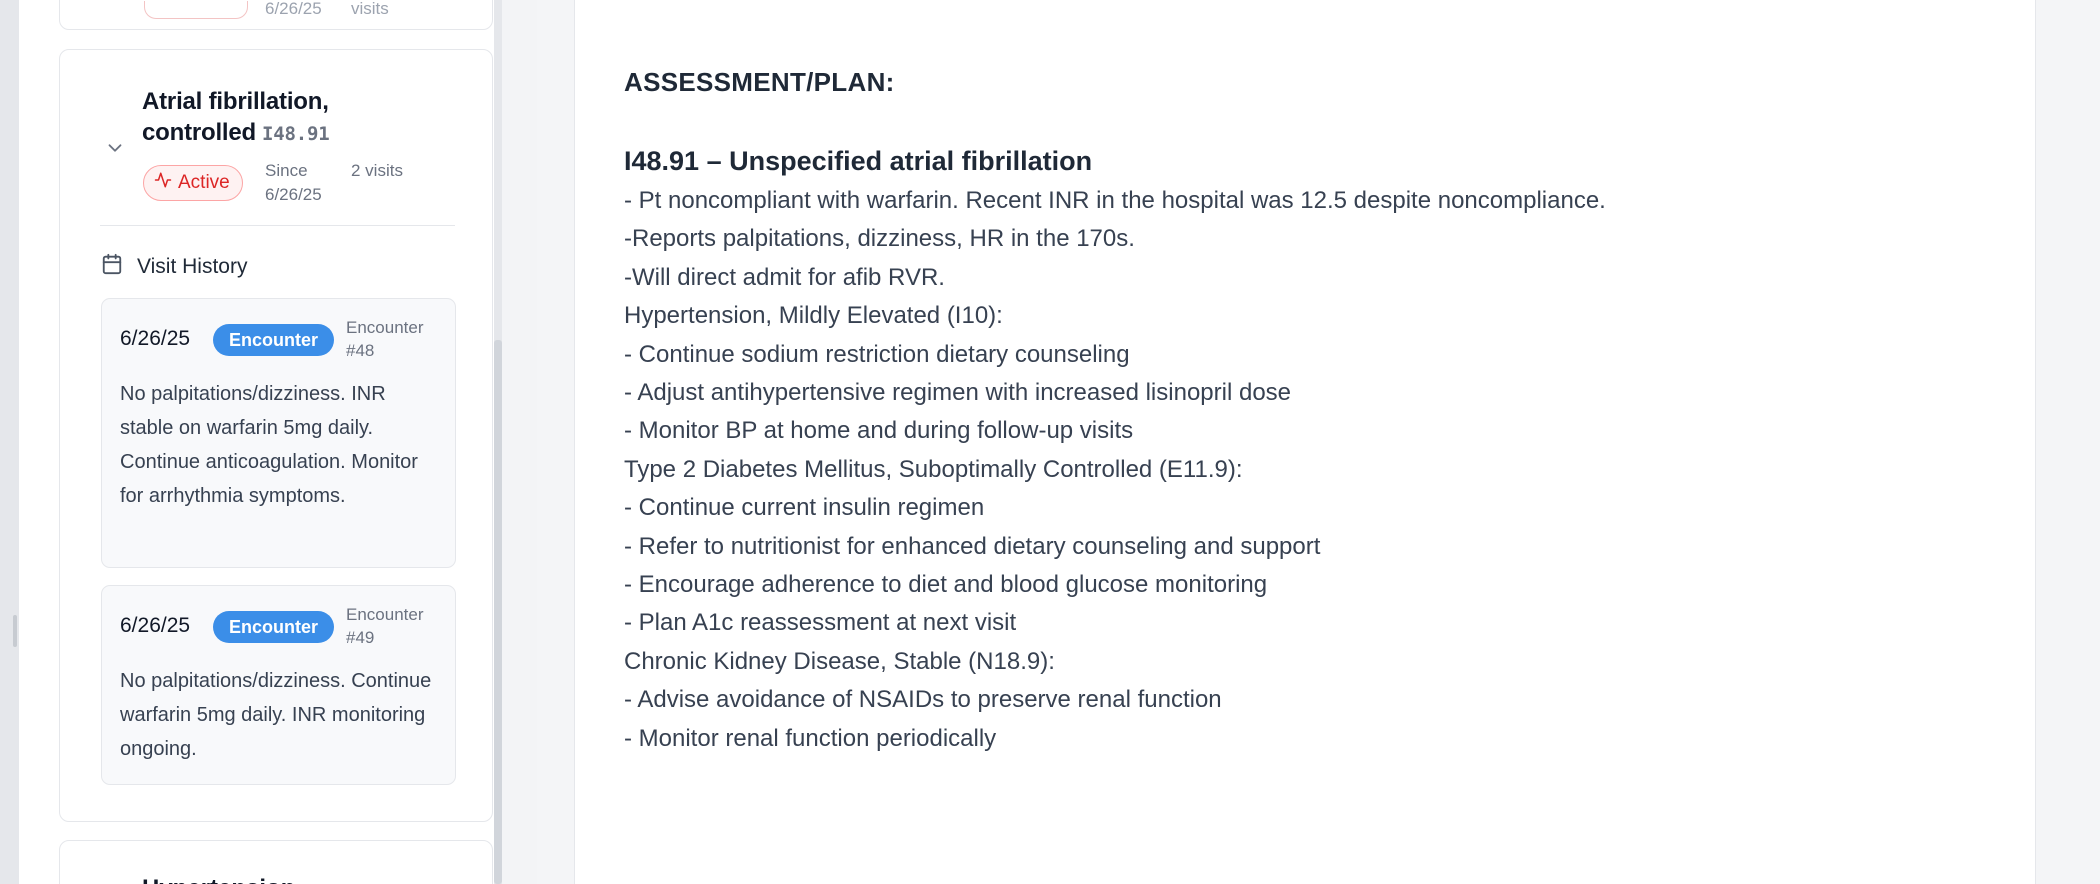  Describe the element at coordinates (218, 879) in the screenshot. I see `problem-title-next: Hypertension` at that location.